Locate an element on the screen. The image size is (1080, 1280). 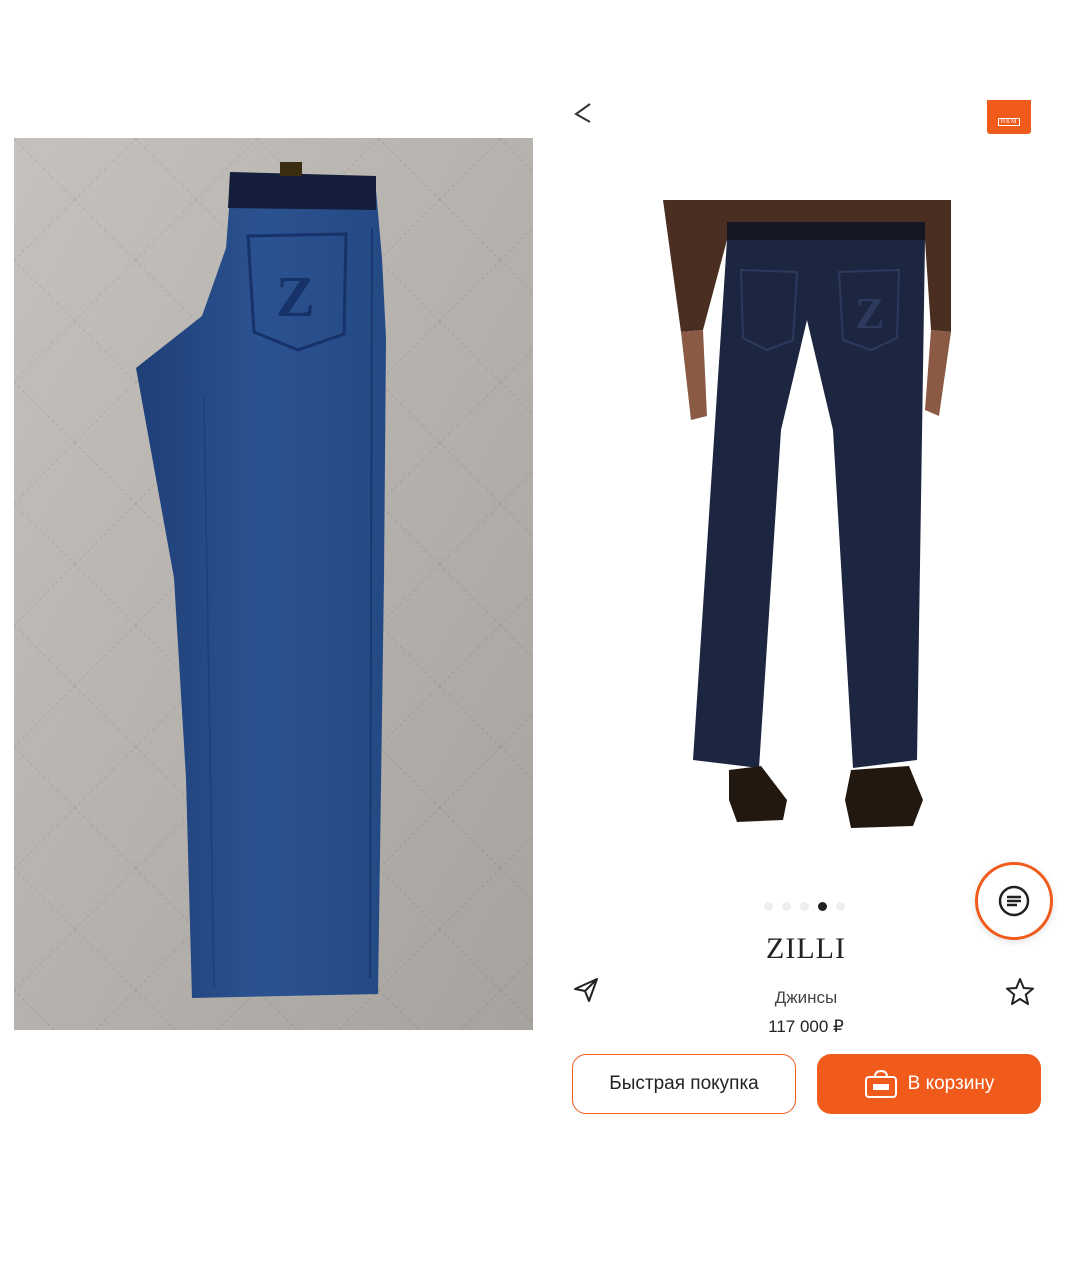
back-arrow-icon is located at coordinates (583, 113).